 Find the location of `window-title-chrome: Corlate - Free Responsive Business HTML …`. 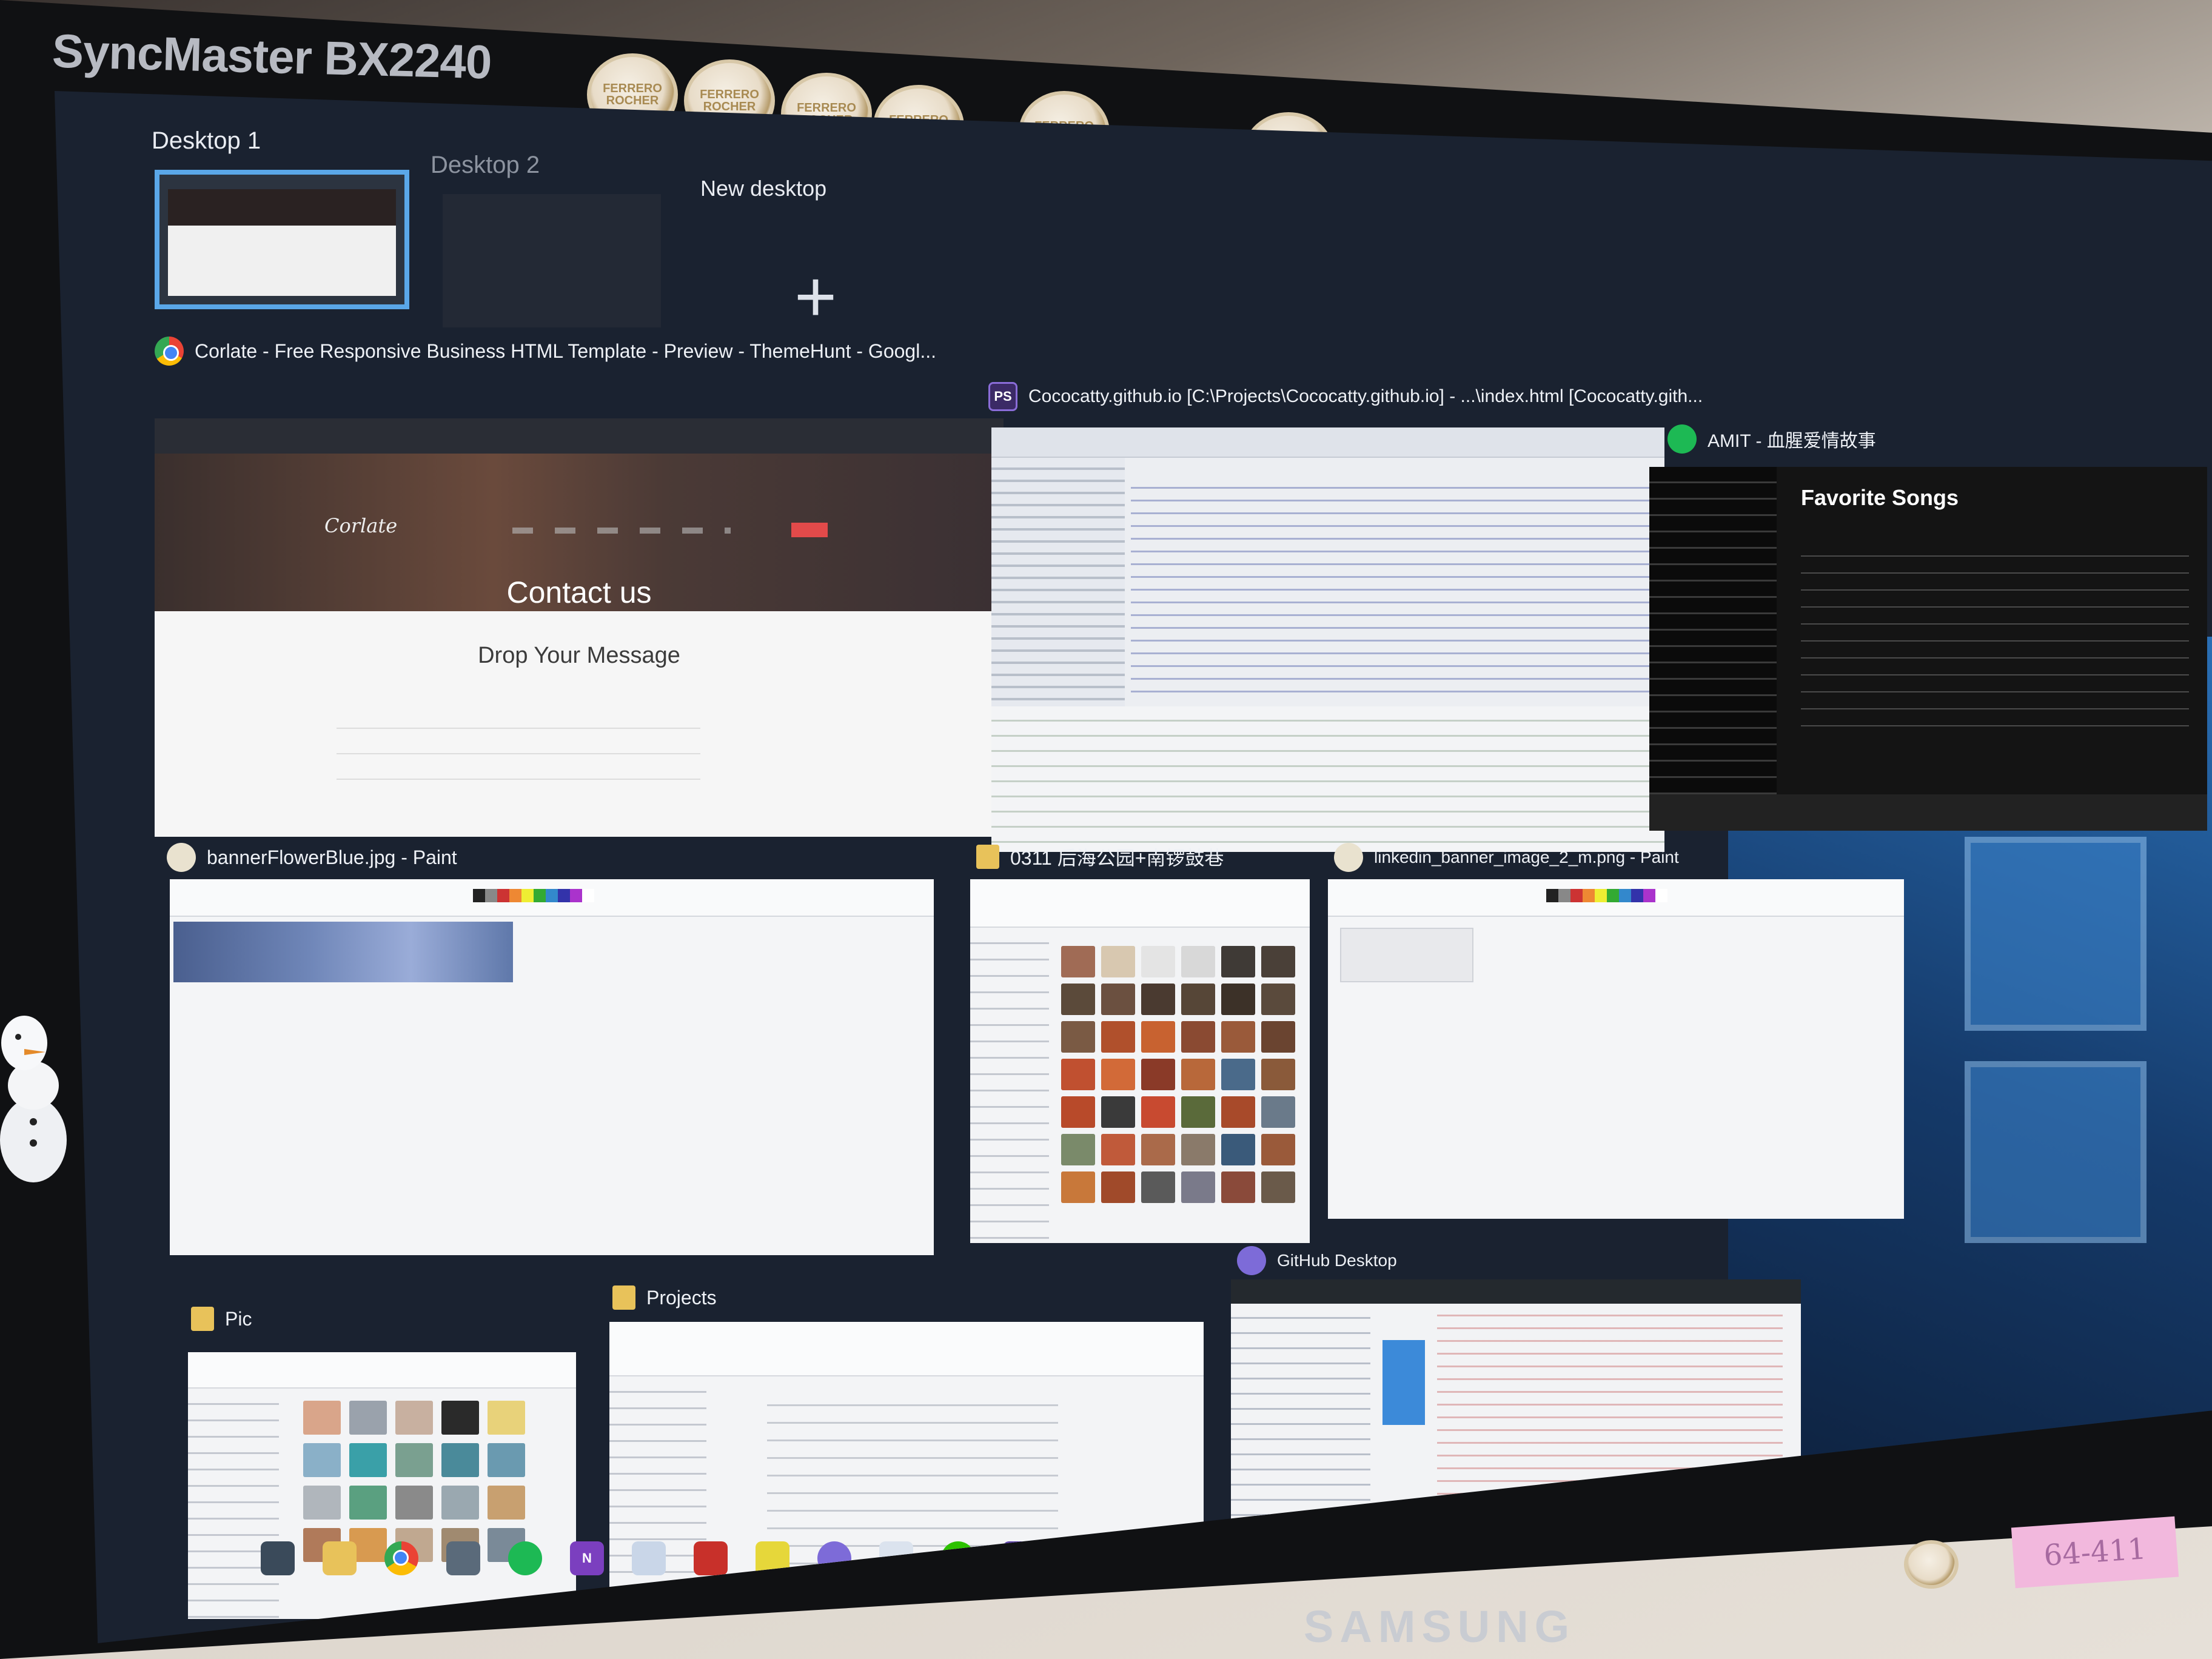

window-title-chrome: Corlate - Free Responsive Business HTML … is located at coordinates (545, 351).